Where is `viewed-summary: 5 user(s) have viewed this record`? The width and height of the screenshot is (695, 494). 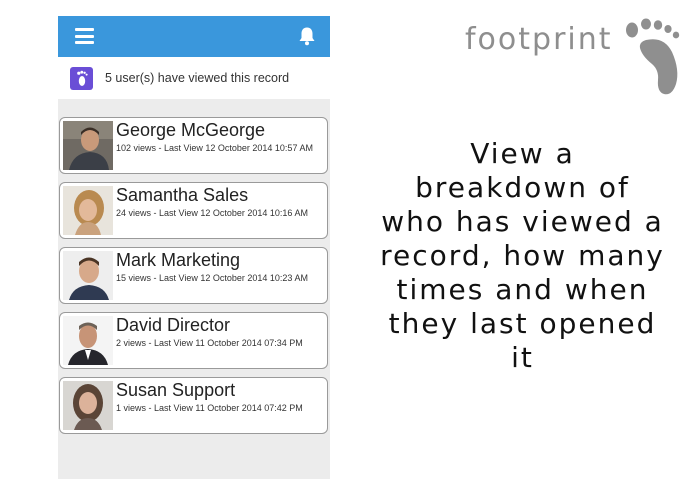
viewed-summary: 5 user(s) have viewed this record is located at coordinates (194, 78).